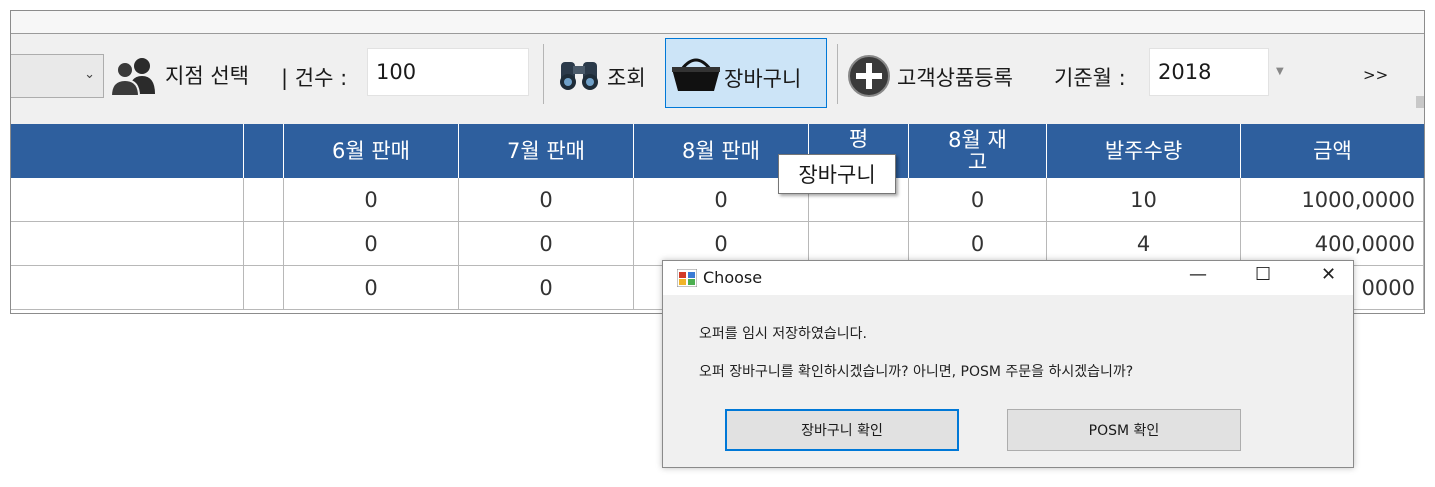 Image resolution: width=1435 pixels, height=487 pixels. Describe the element at coordinates (1209, 72) in the screenshot. I see `base-month-input: 2018` at that location.